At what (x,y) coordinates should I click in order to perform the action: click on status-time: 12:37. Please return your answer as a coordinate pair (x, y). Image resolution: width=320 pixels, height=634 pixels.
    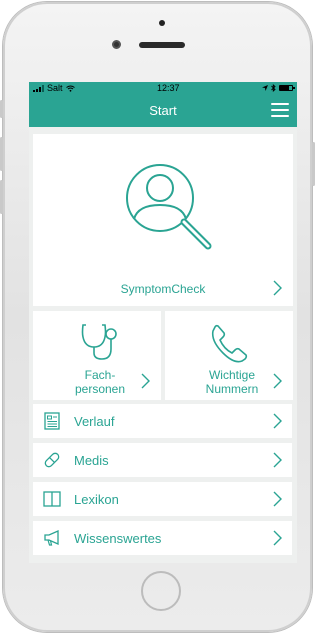
    Looking at the image, I should click on (168, 88).